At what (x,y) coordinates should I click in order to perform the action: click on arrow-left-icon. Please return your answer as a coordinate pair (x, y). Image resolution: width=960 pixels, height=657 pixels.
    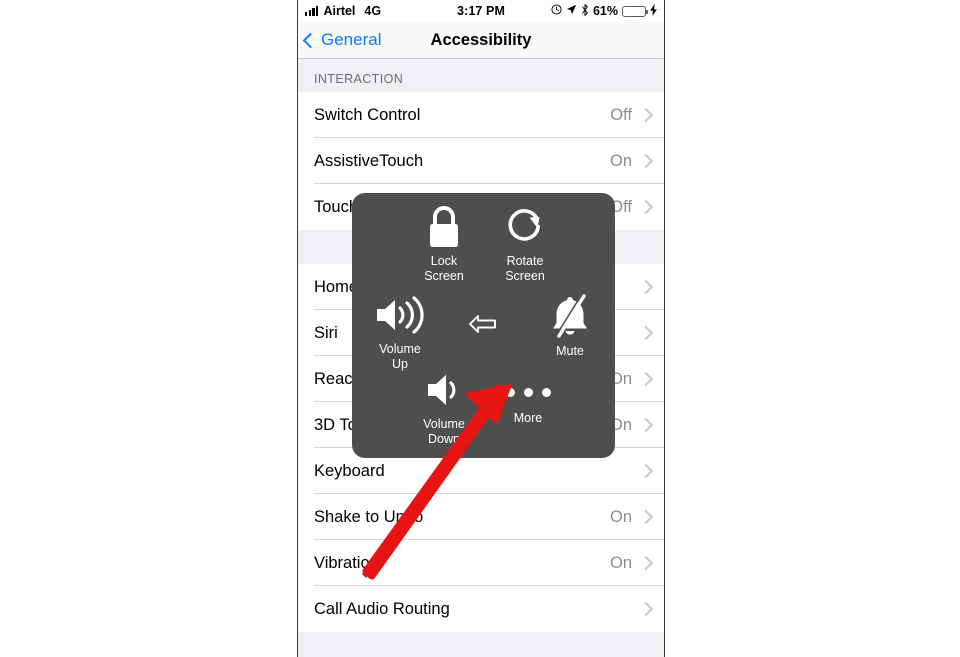
    Looking at the image, I should click on (483, 324).